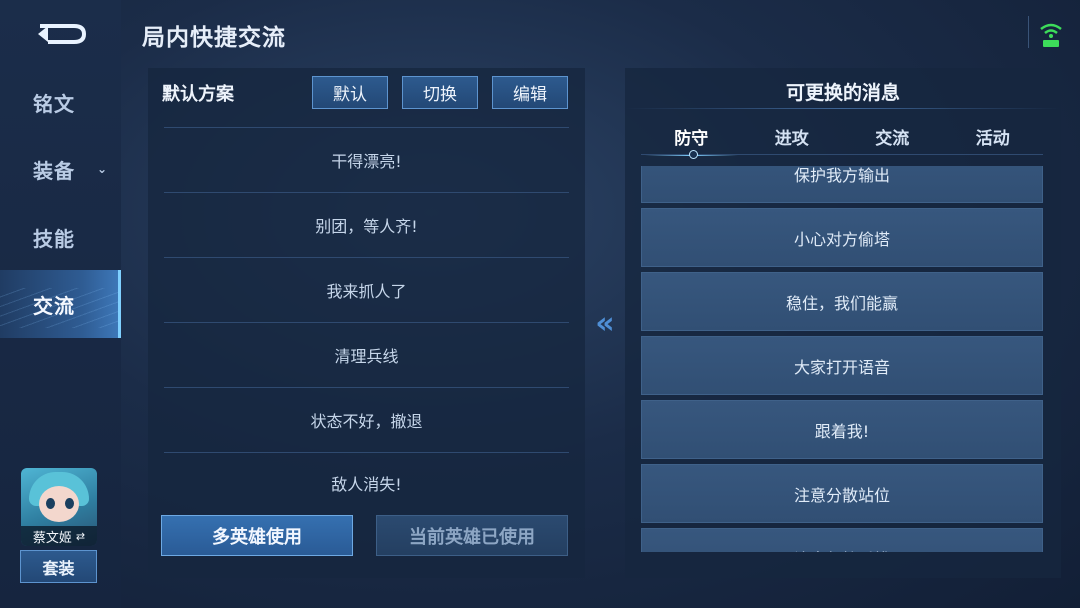  I want to click on message-item: 注意分散站位, so click(842, 493).